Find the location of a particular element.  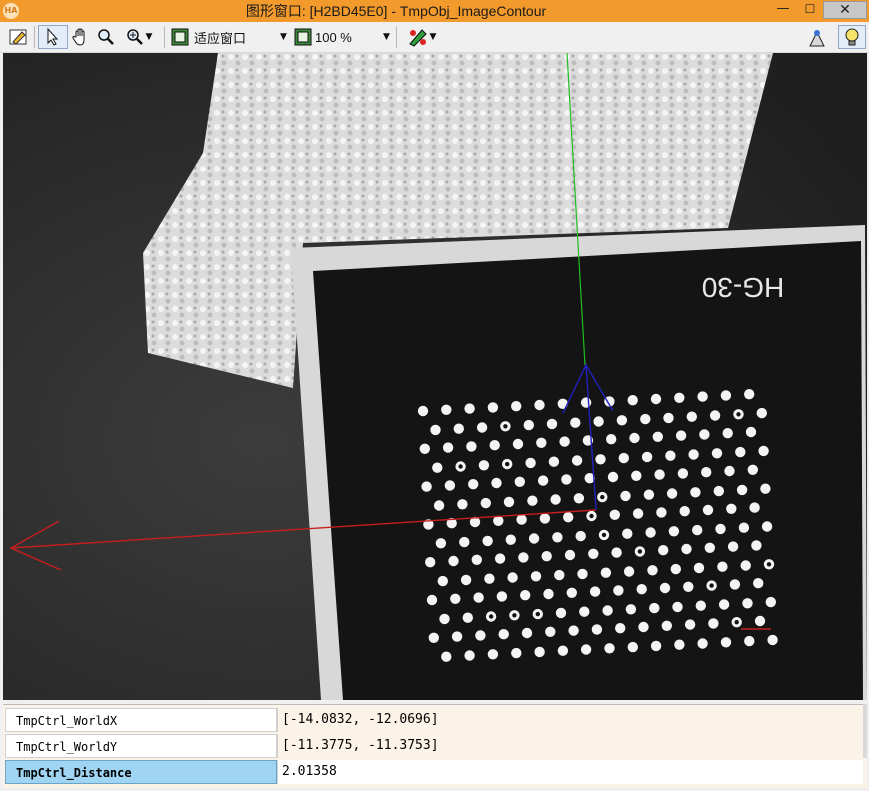

property-row: TmpCtrl_WorldX [-14.0832, -12.0696] is located at coordinates (434, 720).